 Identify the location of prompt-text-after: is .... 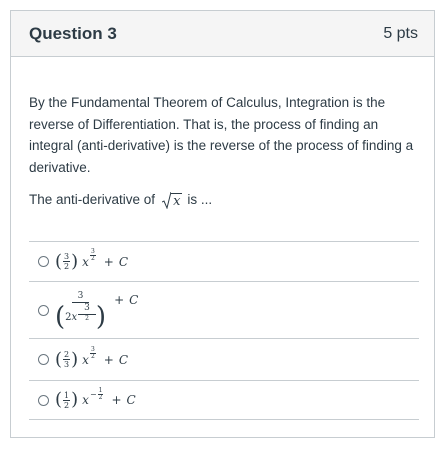
(200, 199).